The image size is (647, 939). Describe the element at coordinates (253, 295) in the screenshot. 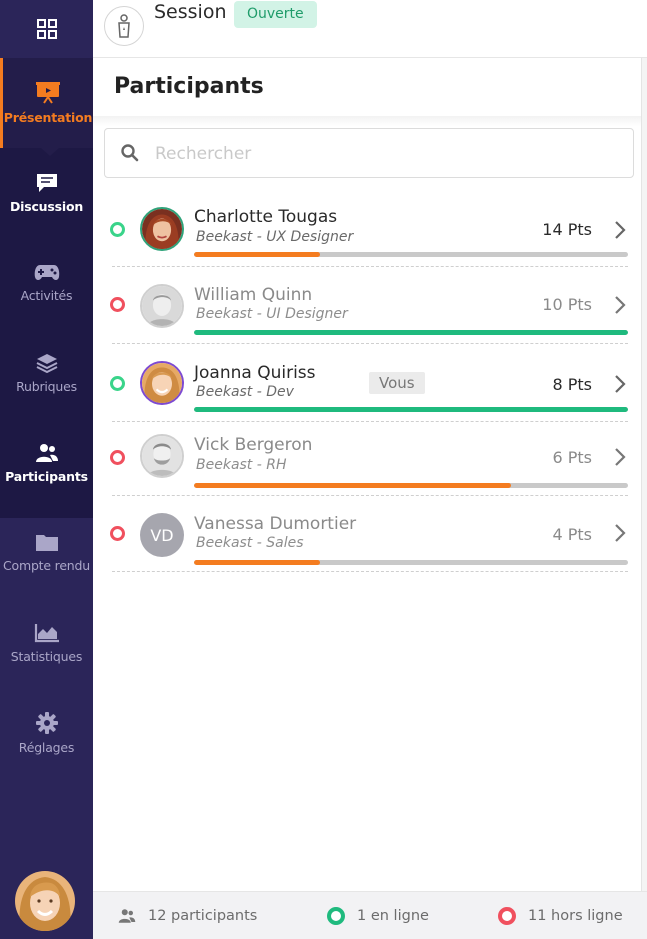

I see `participant-name: William Quinn` at that location.